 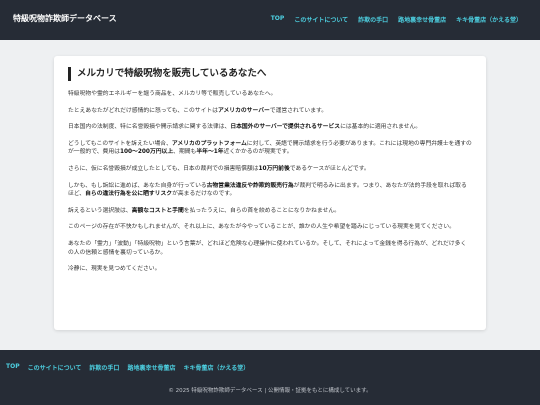 I want to click on emphasis-text: 古物営業法違反や詐欺的販売行為, so click(x=250, y=185).